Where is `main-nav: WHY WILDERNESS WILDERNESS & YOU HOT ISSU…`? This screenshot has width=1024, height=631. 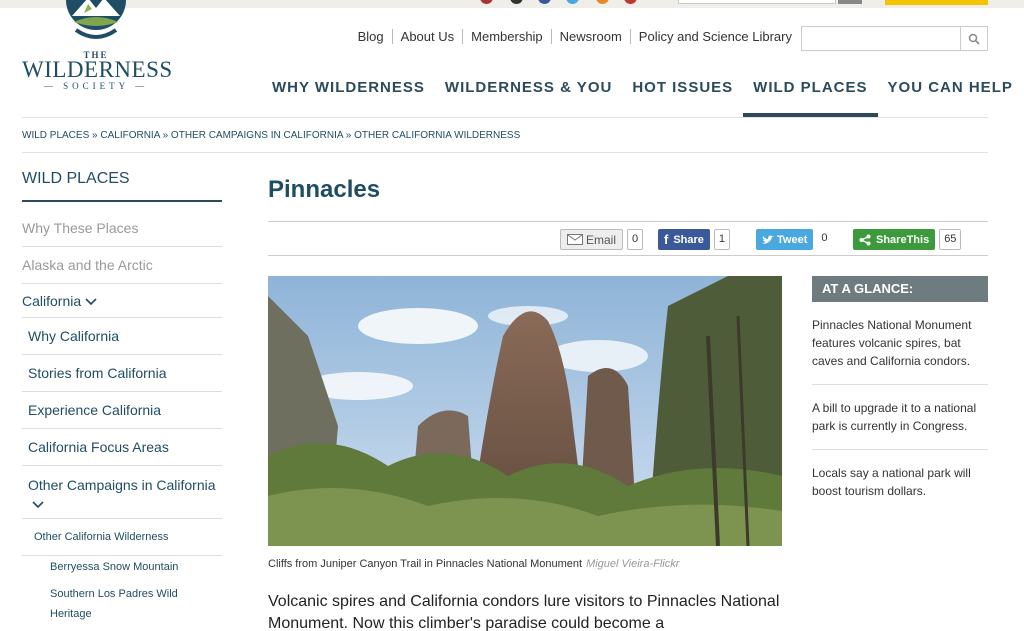 main-nav: WHY WILDERNESS WILDERNESS & YOU HOT ISSU… is located at coordinates (642, 97).